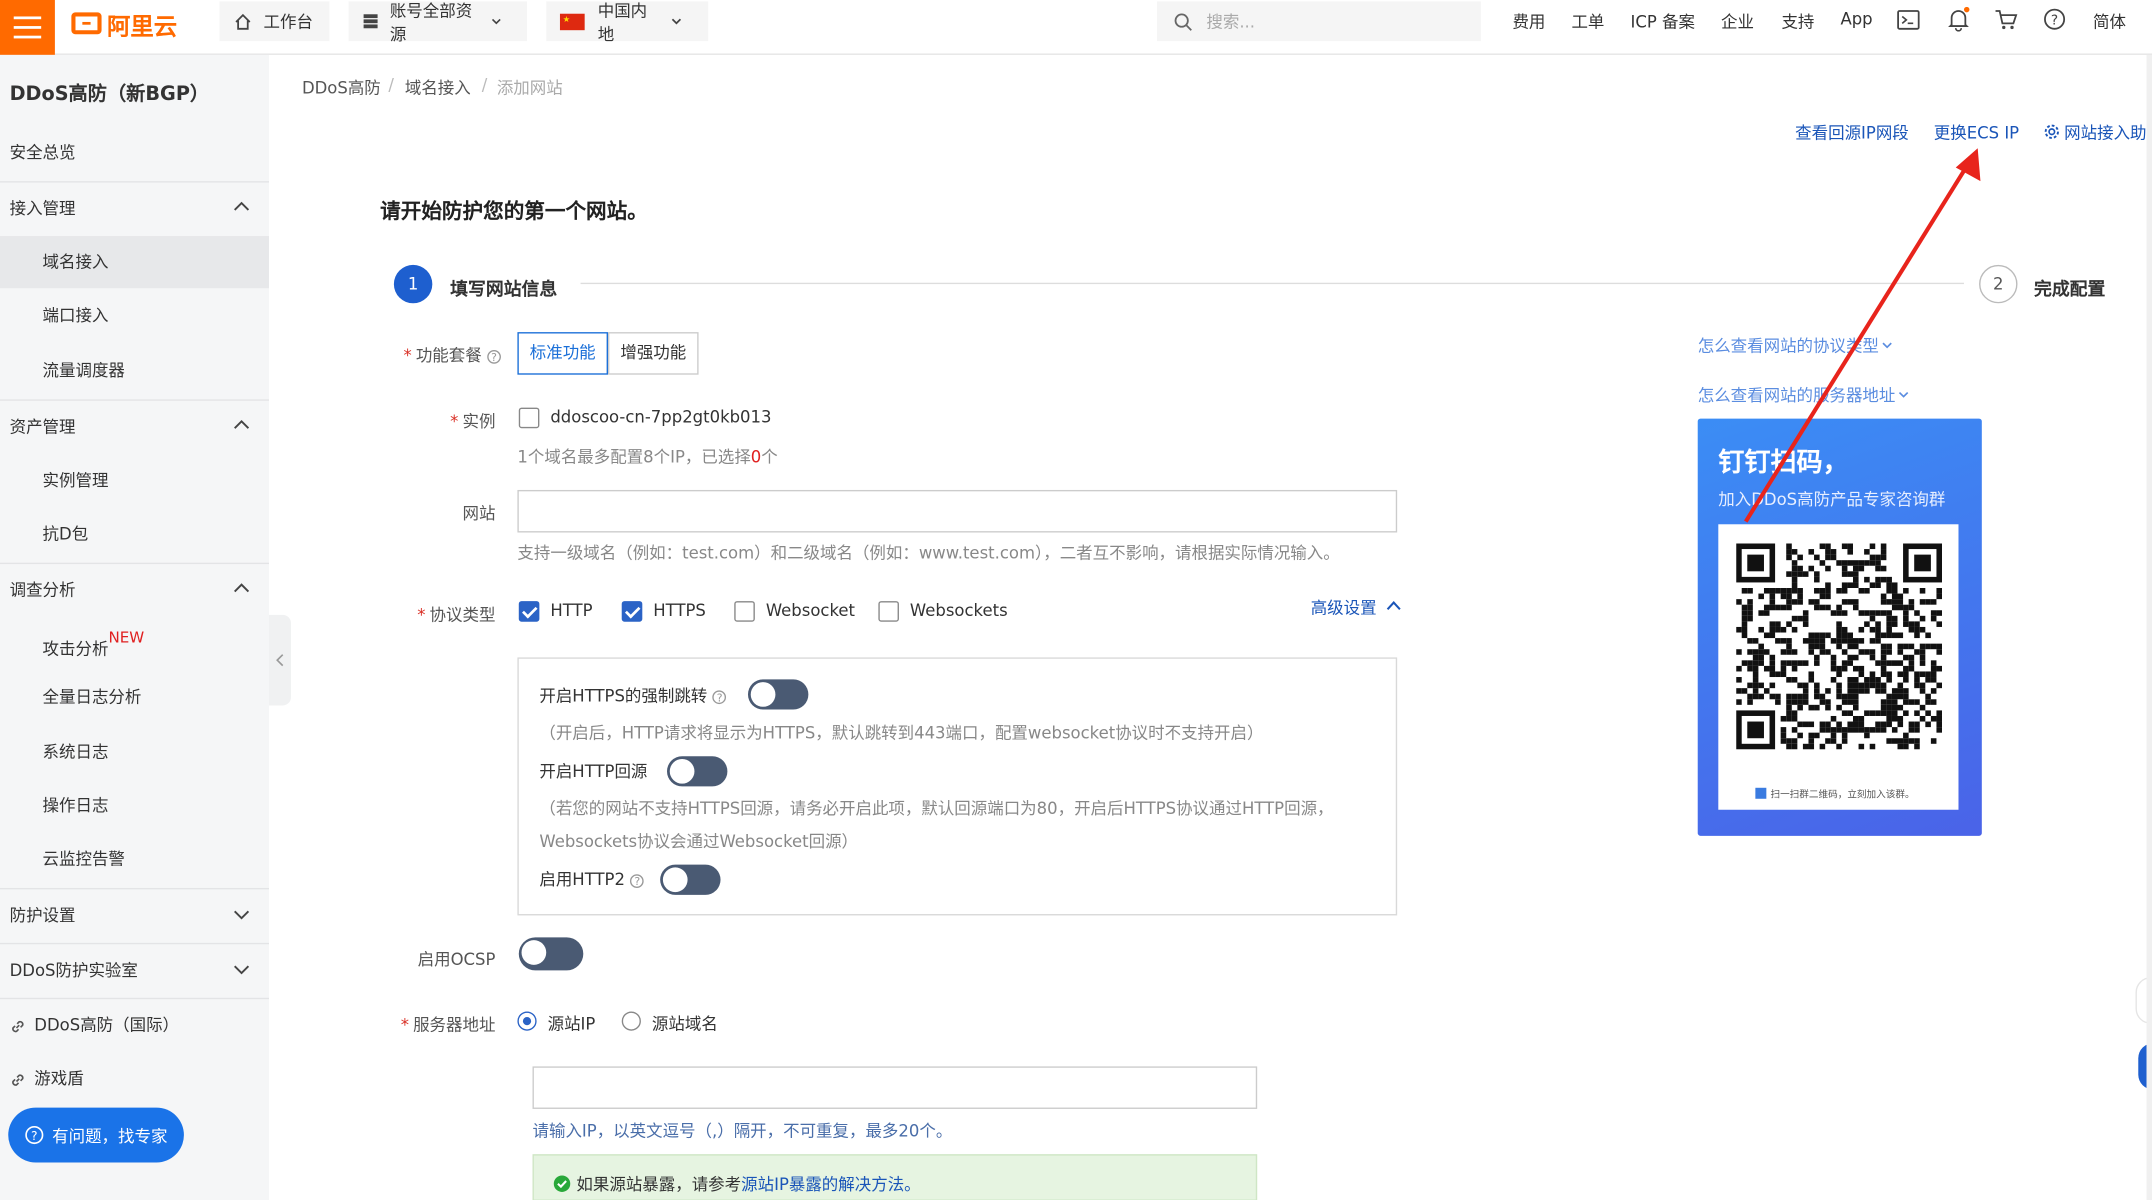  What do you see at coordinates (1959, 19) in the screenshot?
I see `bell-icon` at bounding box center [1959, 19].